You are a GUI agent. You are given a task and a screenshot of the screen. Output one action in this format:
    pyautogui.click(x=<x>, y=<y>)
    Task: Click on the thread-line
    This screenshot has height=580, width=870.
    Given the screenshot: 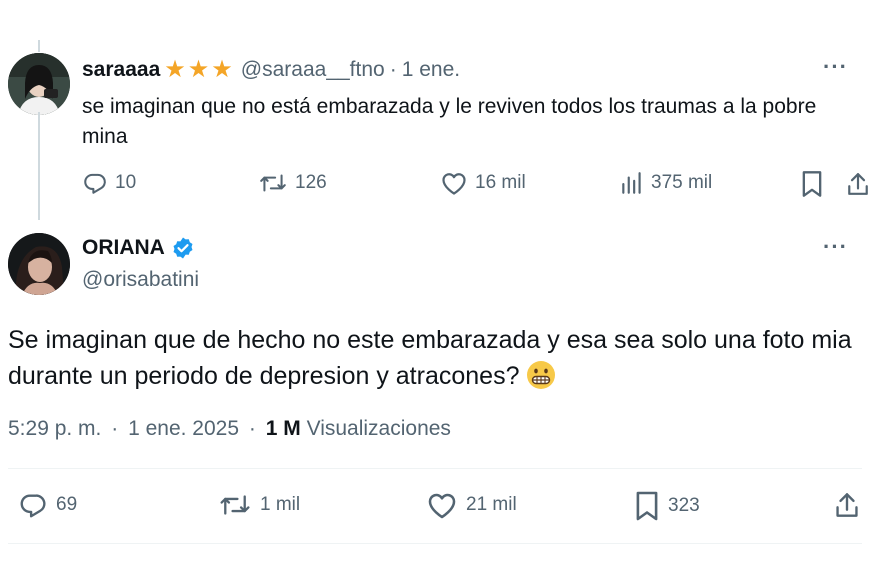 What is the action you would take?
    pyautogui.click(x=39, y=166)
    